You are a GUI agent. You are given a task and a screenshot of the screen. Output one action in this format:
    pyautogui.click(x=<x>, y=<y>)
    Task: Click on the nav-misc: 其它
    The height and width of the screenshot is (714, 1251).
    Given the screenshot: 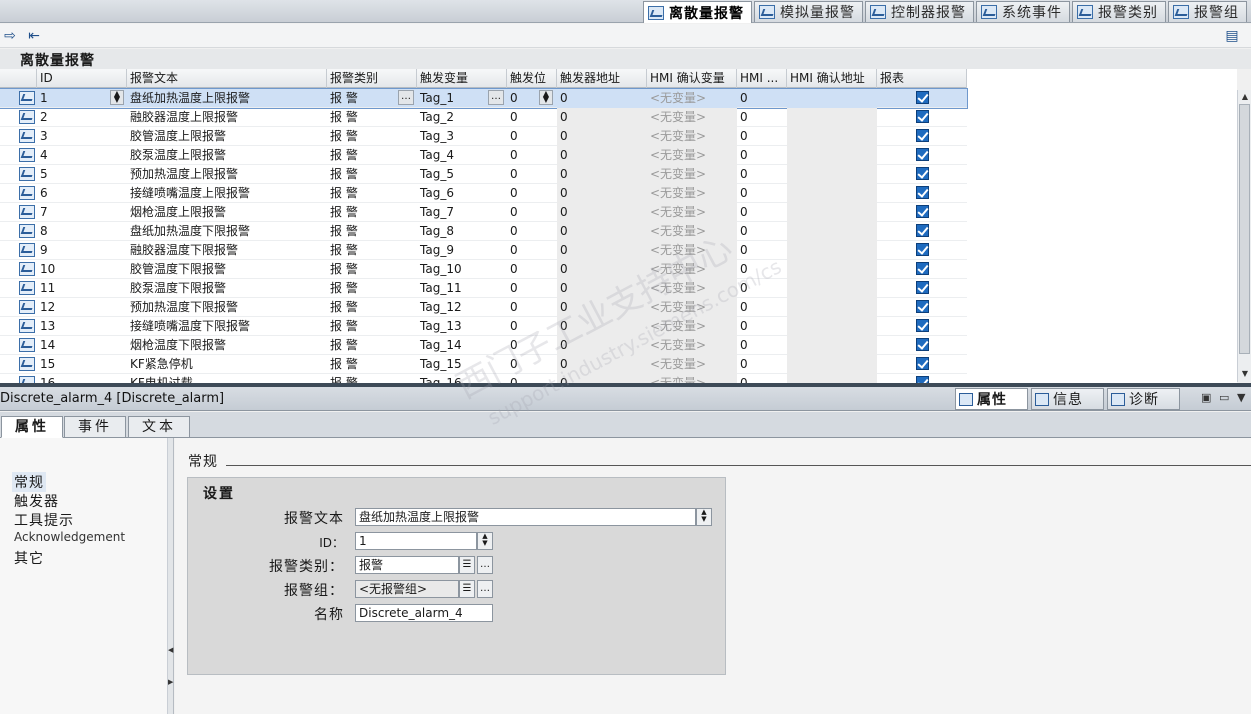 What is the action you would take?
    pyautogui.click(x=29, y=558)
    